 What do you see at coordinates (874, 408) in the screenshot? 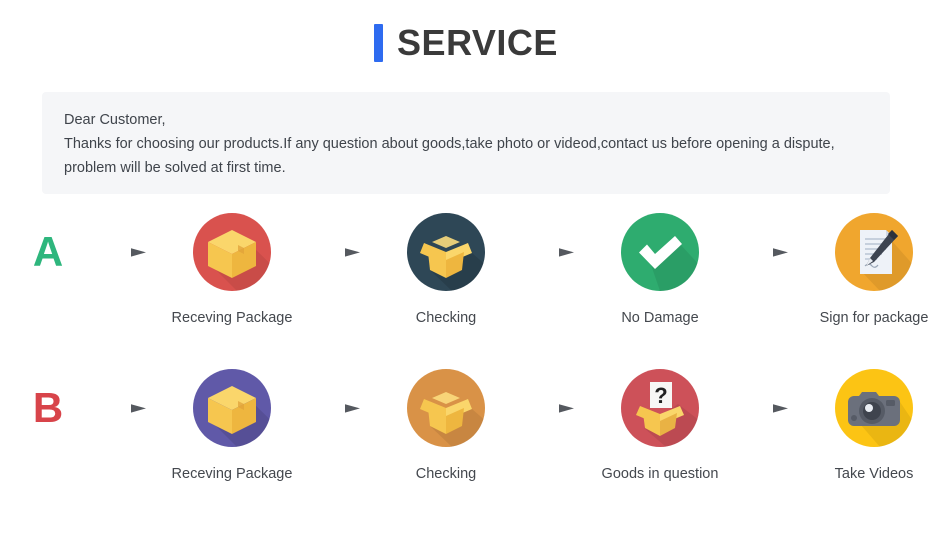
I see `camera-icon` at bounding box center [874, 408].